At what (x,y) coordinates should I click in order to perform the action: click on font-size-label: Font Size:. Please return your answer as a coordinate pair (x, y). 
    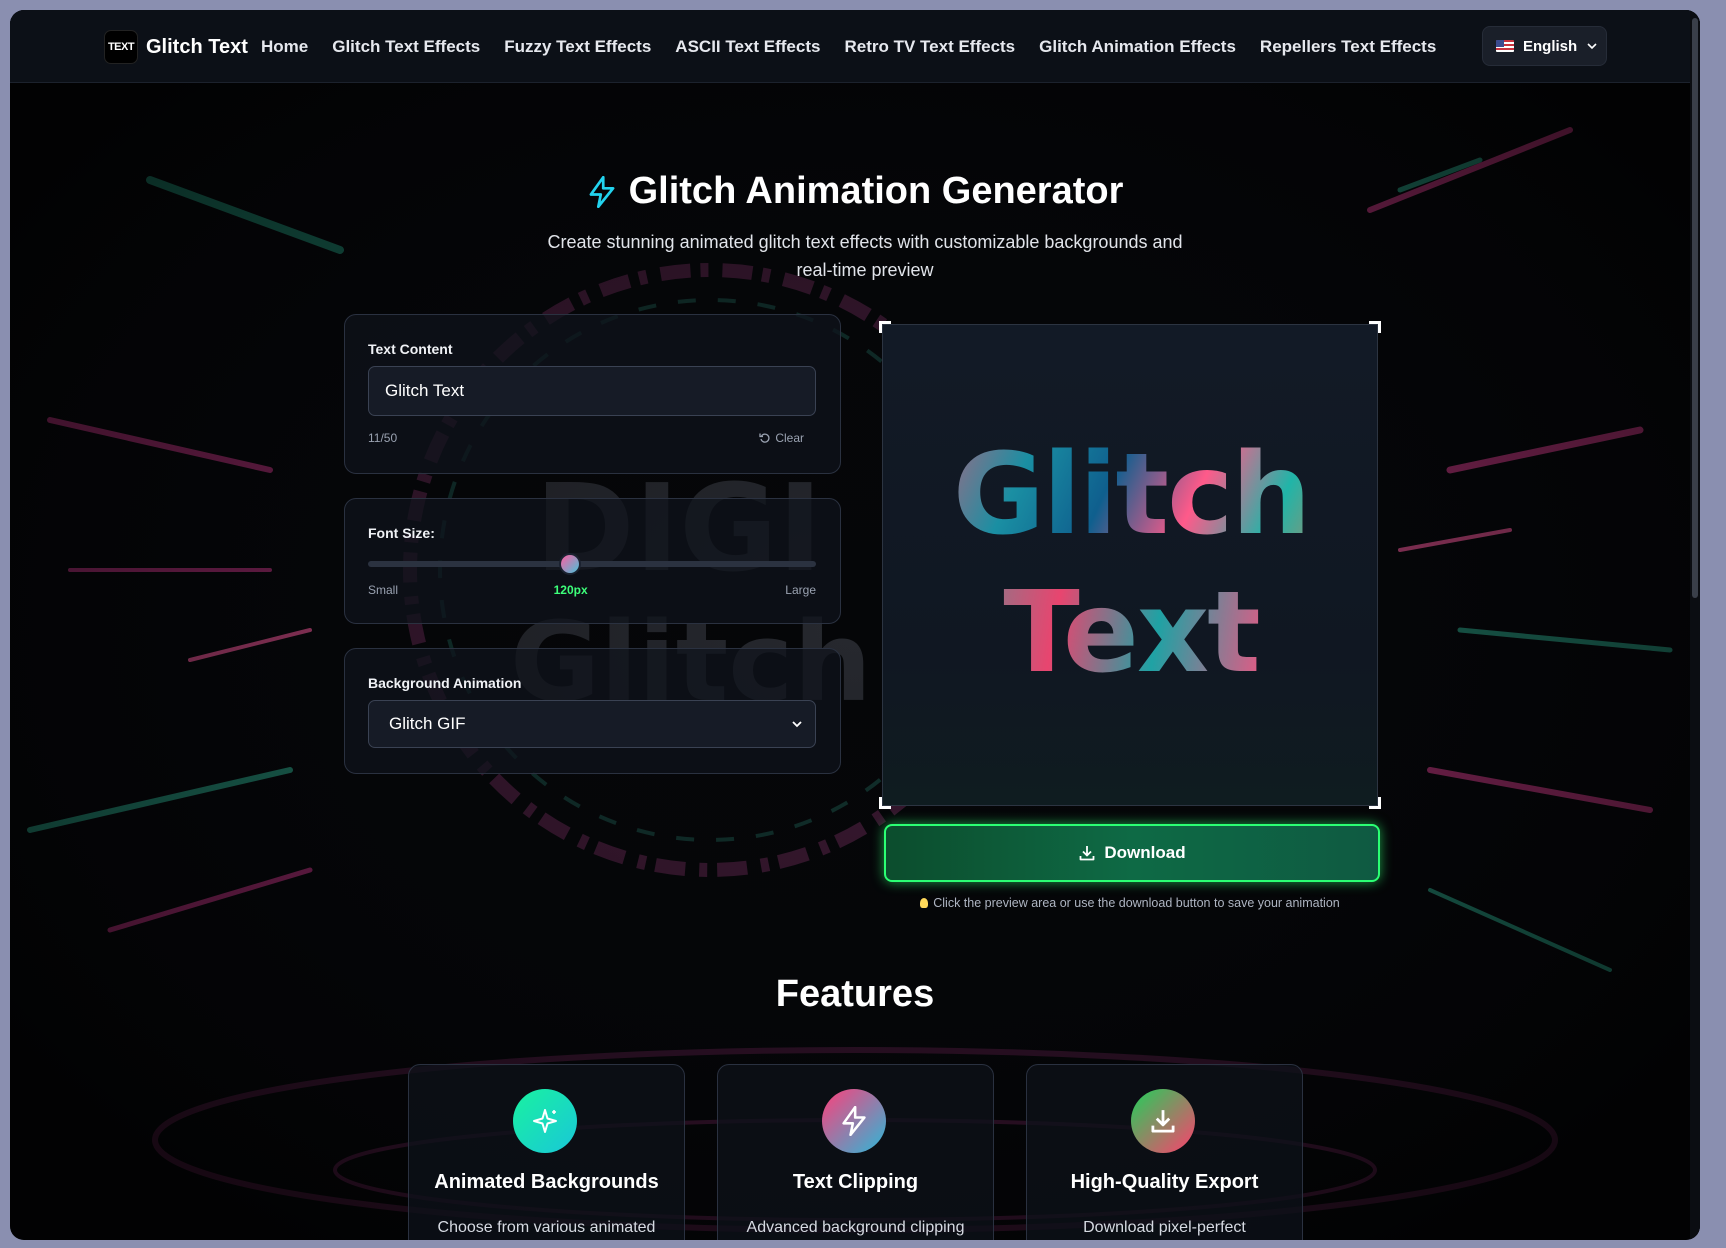
    Looking at the image, I should click on (401, 533).